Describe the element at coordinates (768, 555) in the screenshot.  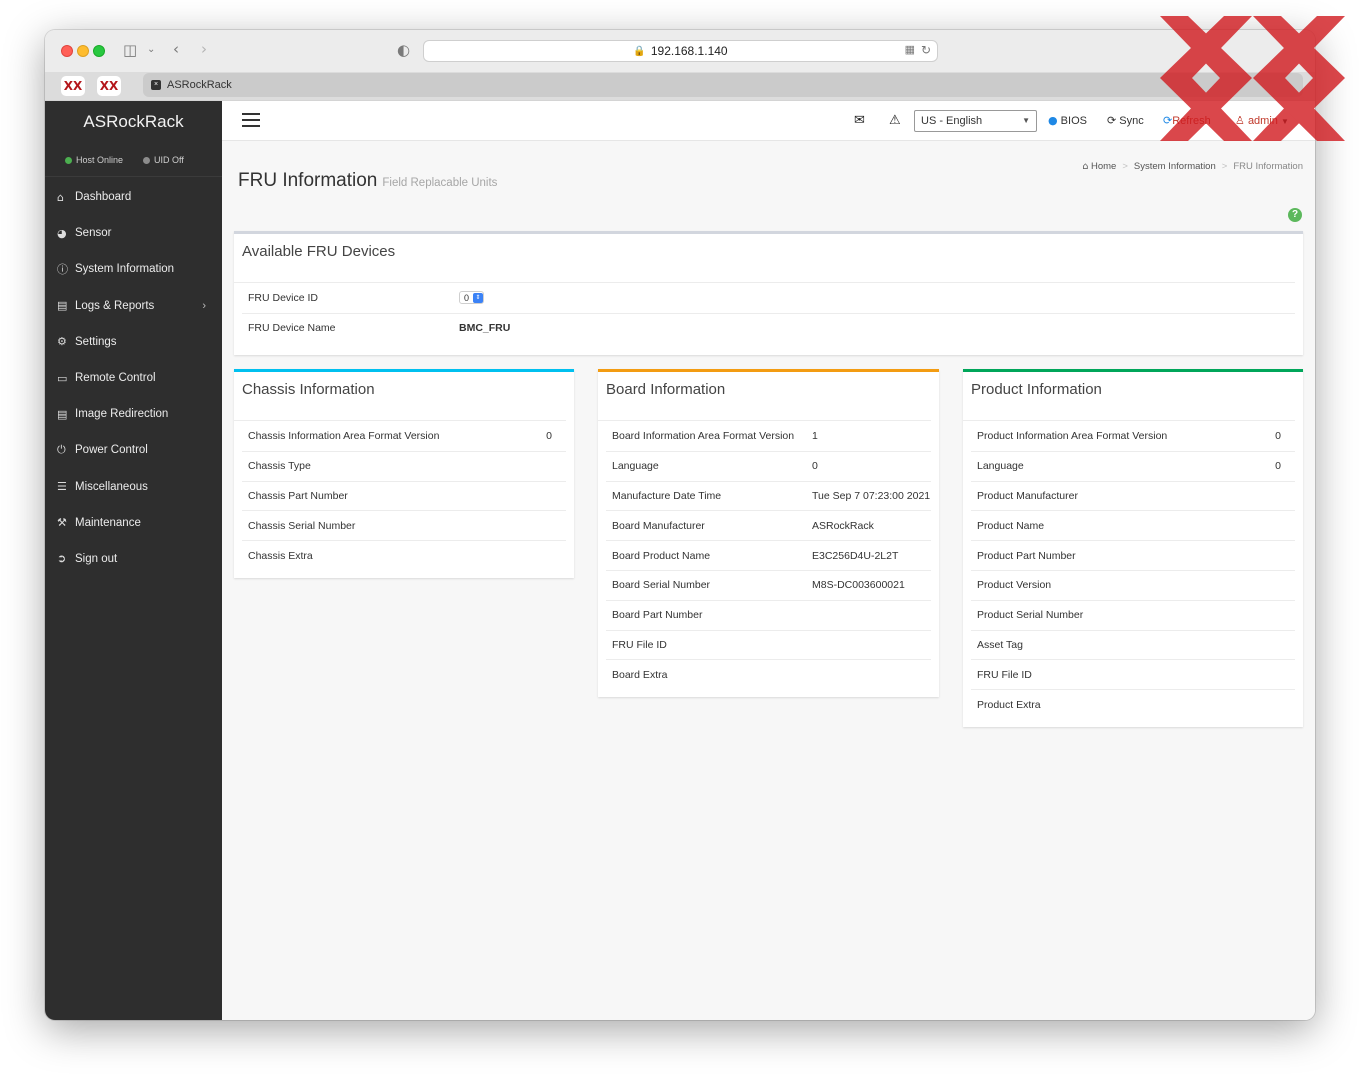
I see `table-row: Board Product Name E3C256D4U-2L2T` at that location.